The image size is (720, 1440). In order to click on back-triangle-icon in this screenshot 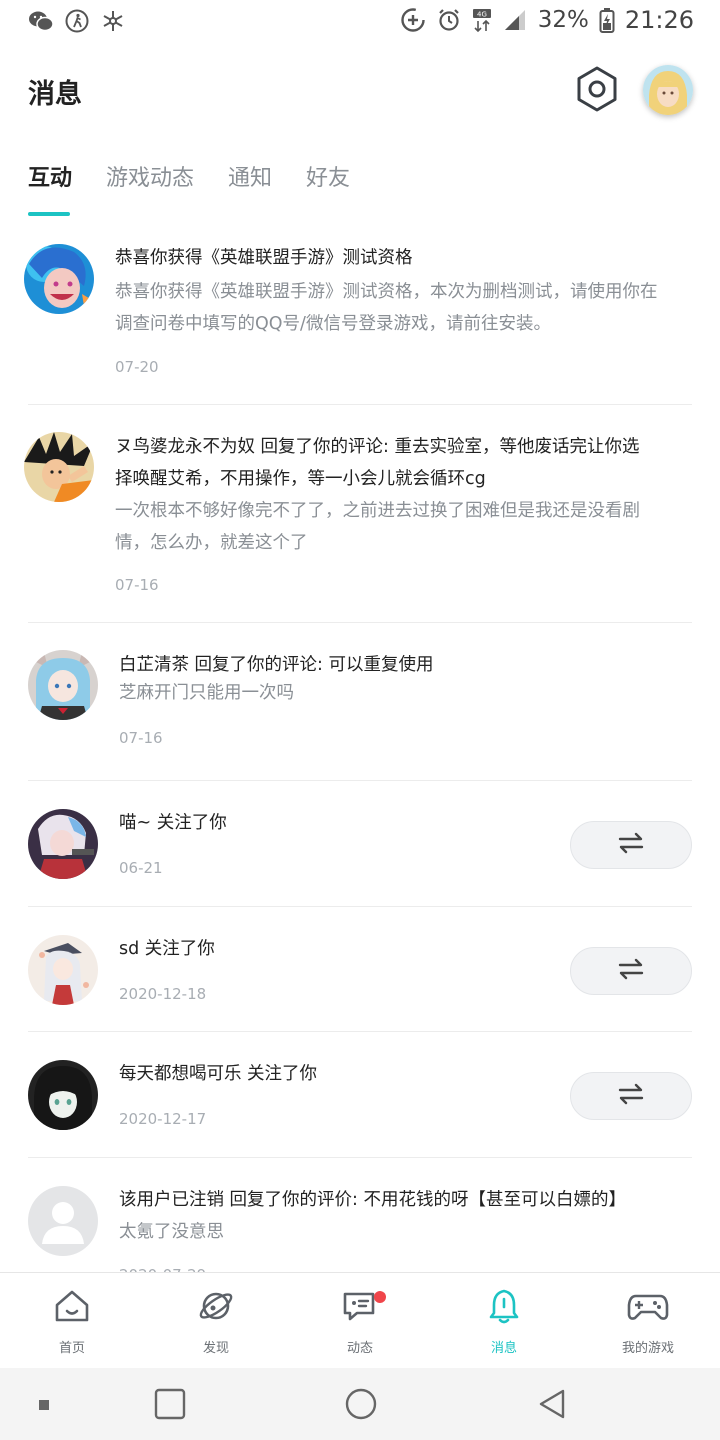, I will do `click(552, 1406)`.